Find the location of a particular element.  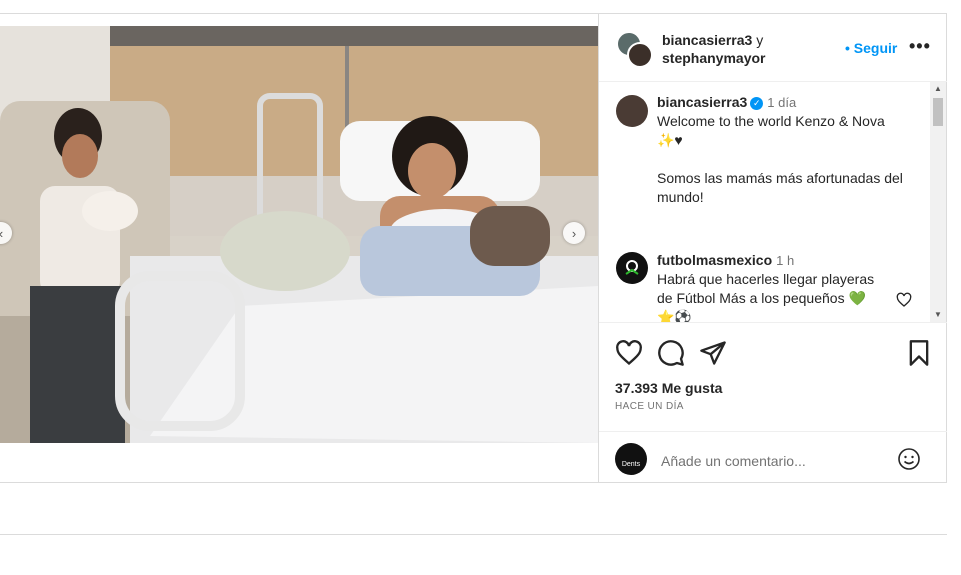

comment-icon is located at coordinates (671, 353).